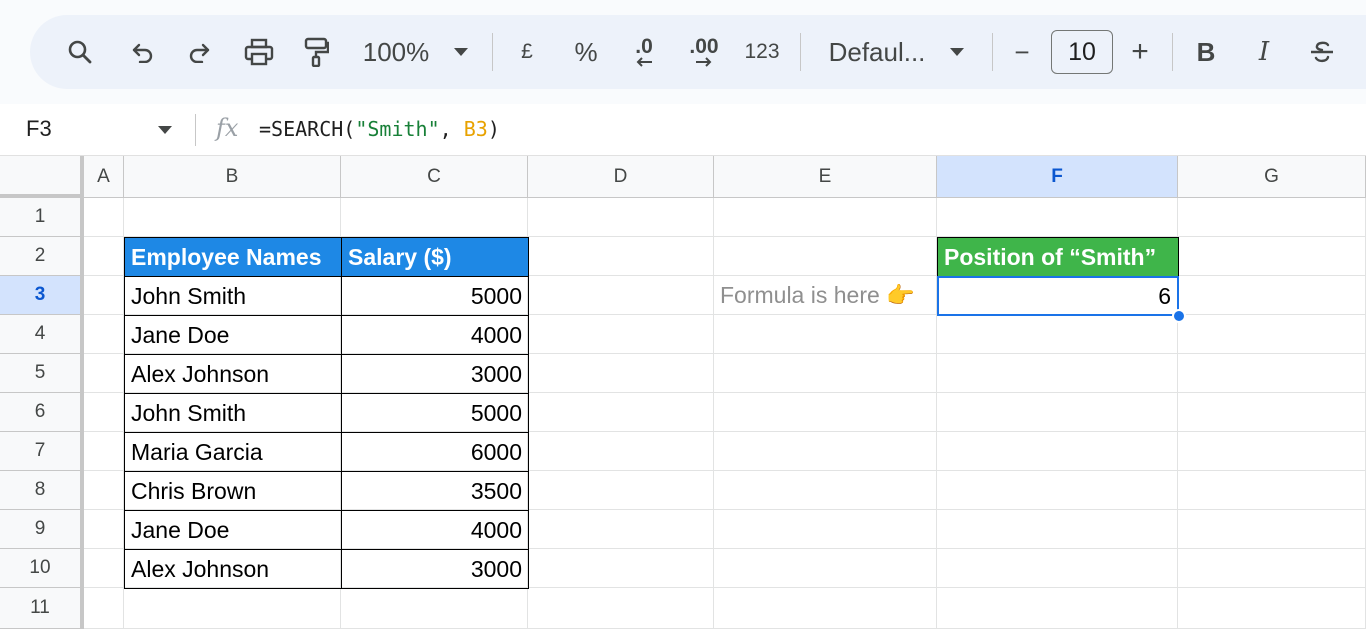  I want to click on decrease-decimal-button: .0, so click(644, 52).